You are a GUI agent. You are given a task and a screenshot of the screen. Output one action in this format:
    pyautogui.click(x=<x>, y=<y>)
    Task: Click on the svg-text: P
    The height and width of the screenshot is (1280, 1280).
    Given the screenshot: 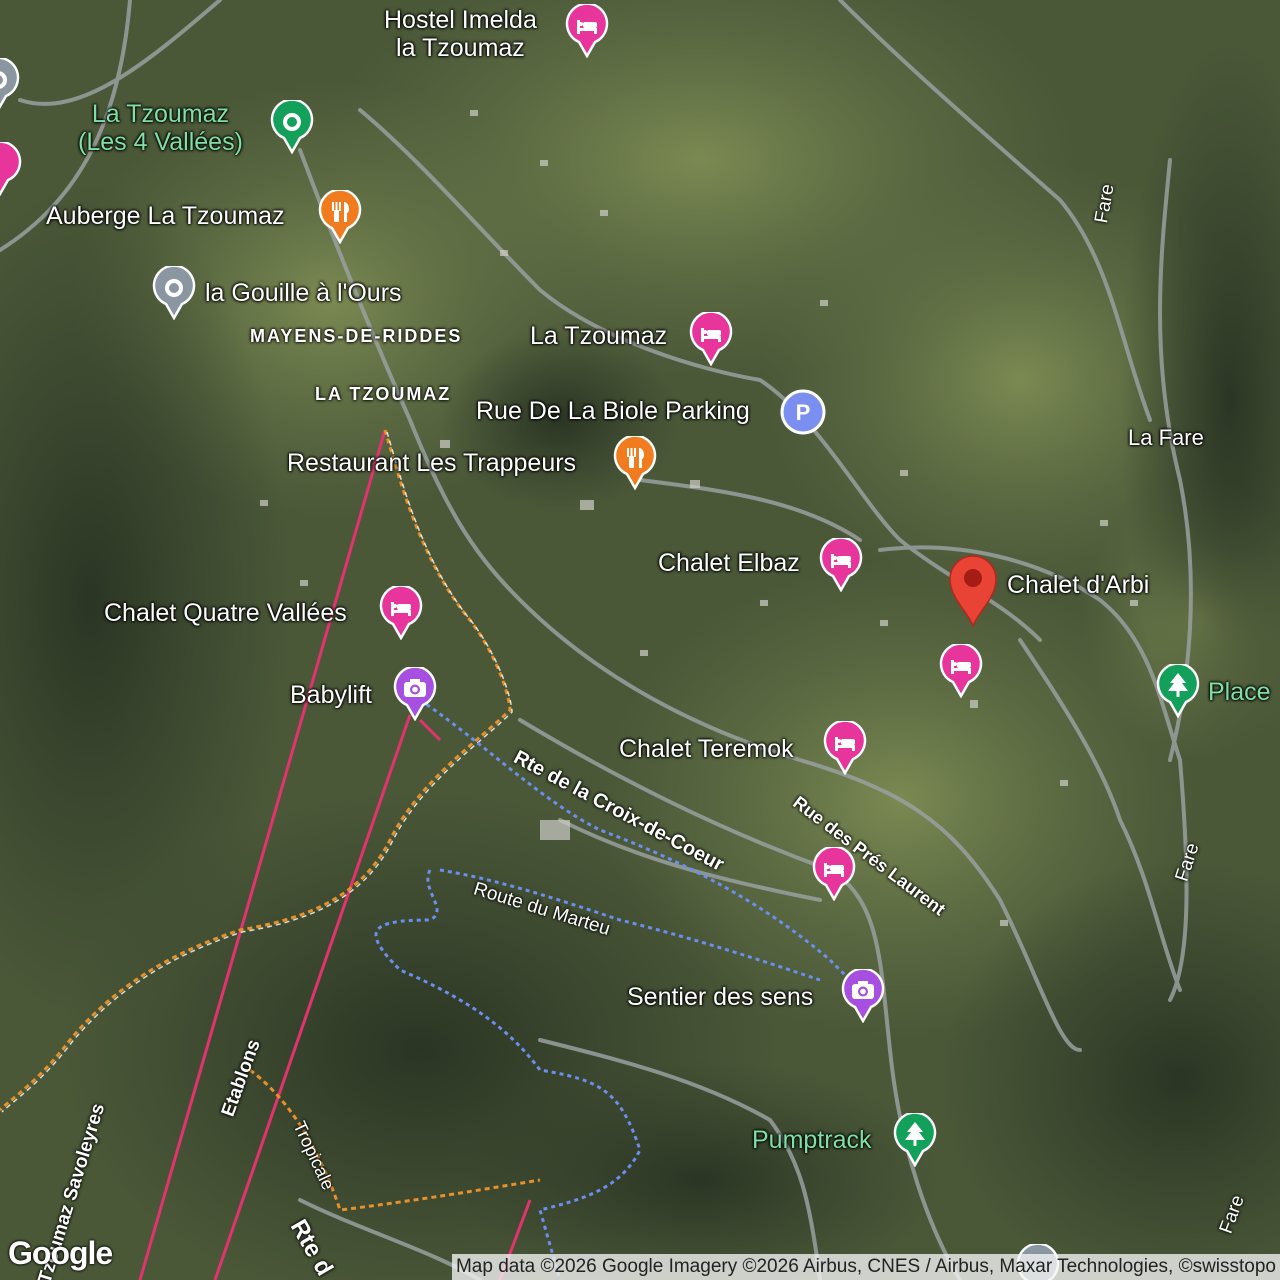 What is the action you would take?
    pyautogui.click(x=803, y=412)
    